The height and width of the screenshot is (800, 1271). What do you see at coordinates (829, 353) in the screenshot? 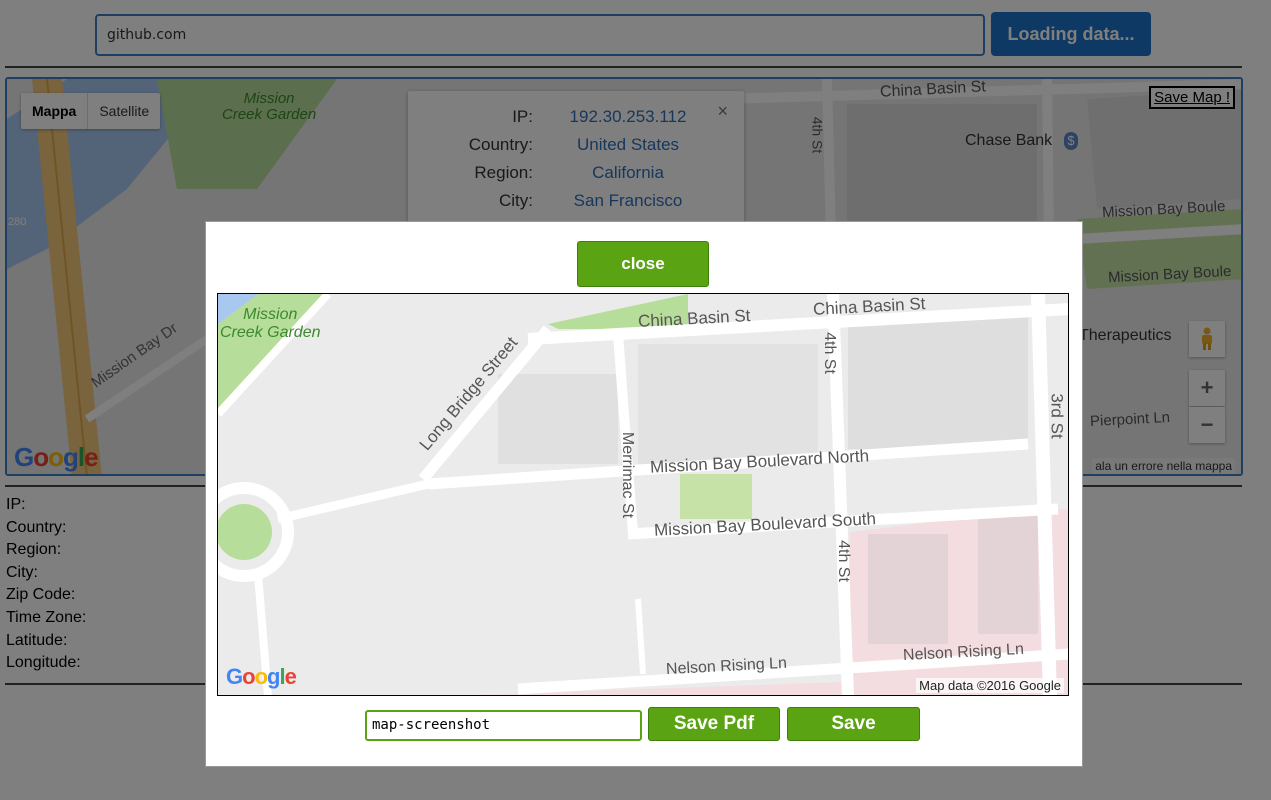
I see `map-label-4th-st-1: 4th St` at bounding box center [829, 353].